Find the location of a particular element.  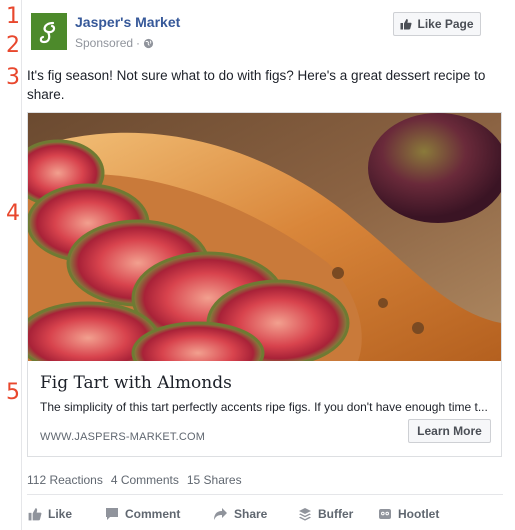

page-logo is located at coordinates (49, 31).